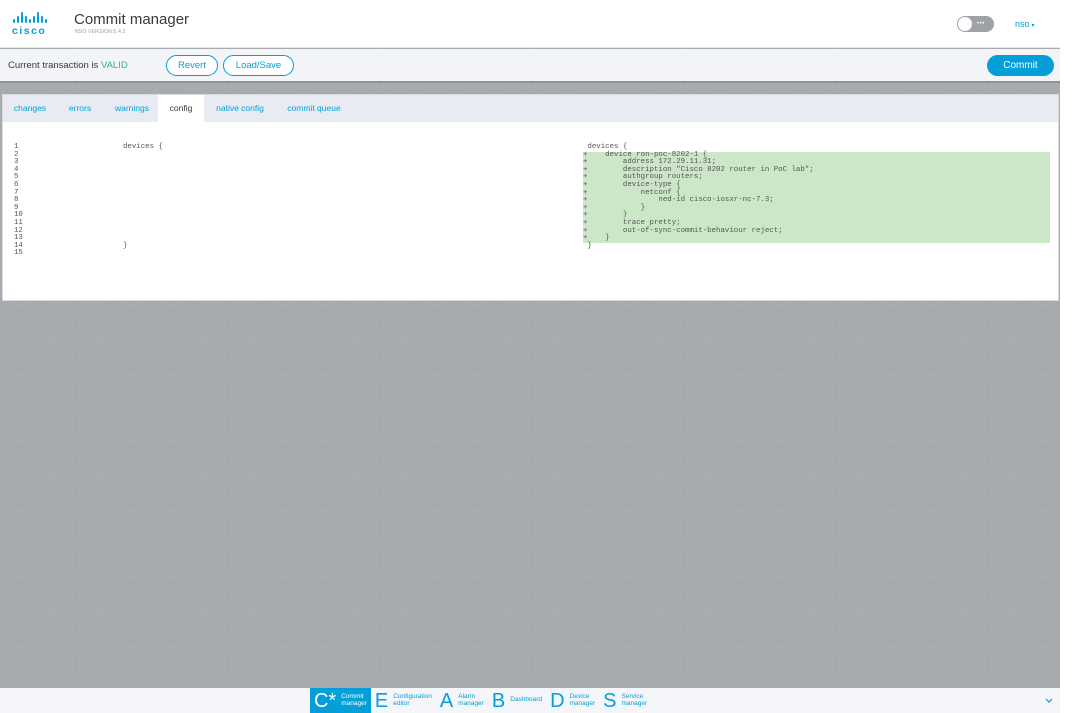 Image resolution: width=1081 pixels, height=713 pixels. Describe the element at coordinates (1020, 65) in the screenshot. I see `commit-button: Commit` at that location.